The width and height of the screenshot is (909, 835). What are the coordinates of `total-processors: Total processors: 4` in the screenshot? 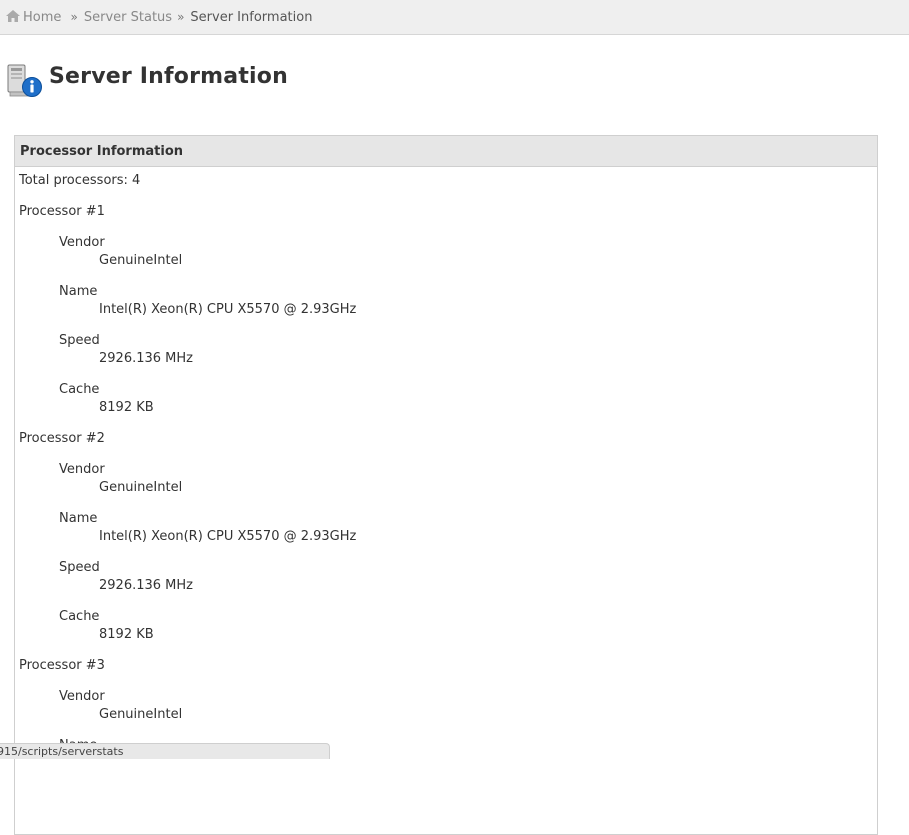 It's located at (80, 180).